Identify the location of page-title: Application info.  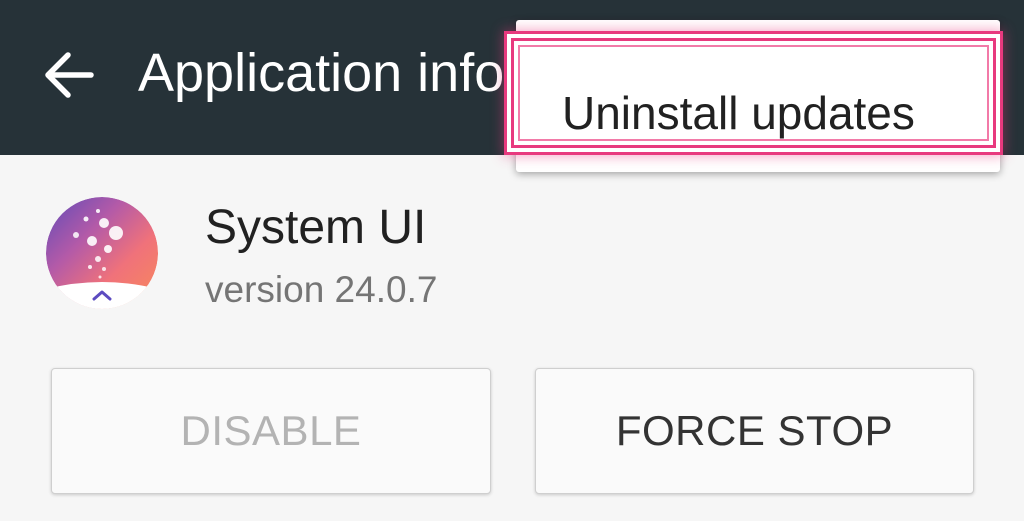
(321, 73).